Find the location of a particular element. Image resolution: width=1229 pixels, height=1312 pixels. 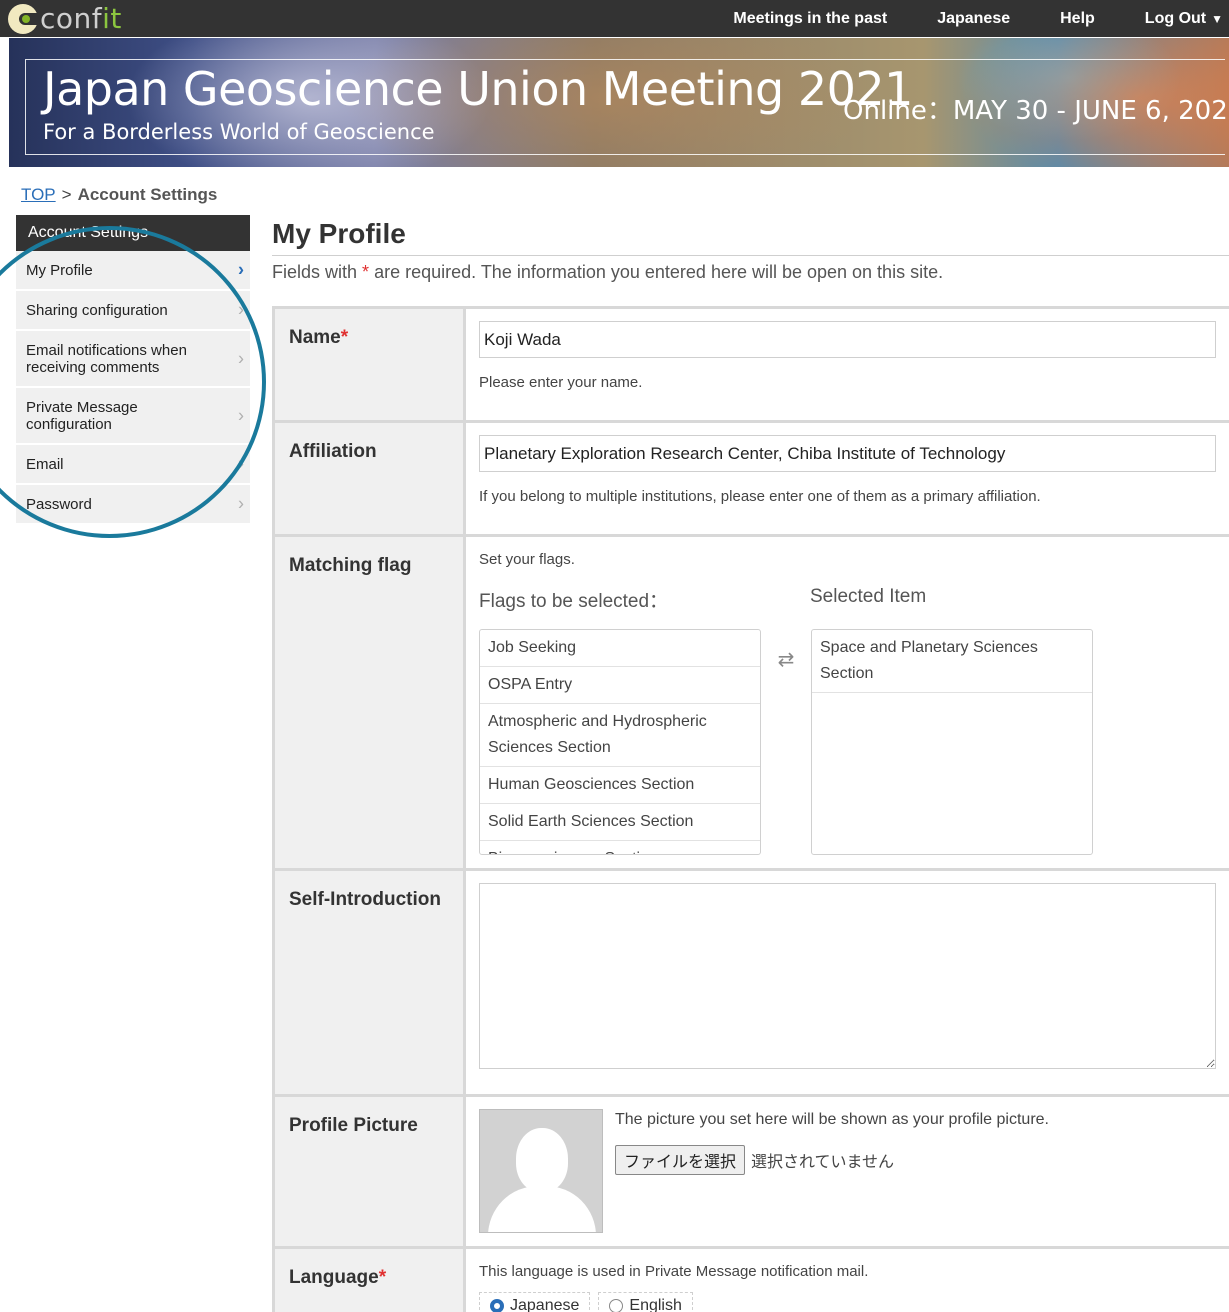

name-input is located at coordinates (847, 339).